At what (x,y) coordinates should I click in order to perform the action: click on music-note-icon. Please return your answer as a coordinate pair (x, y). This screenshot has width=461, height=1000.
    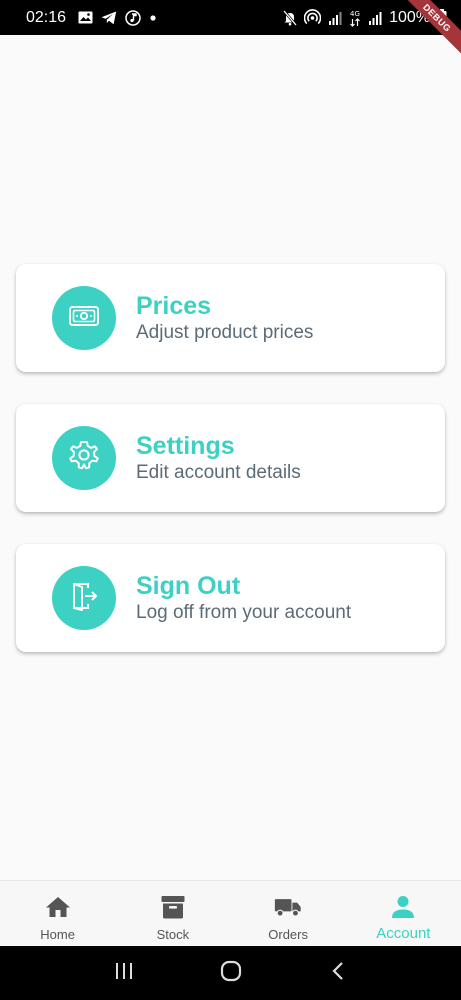
    Looking at the image, I should click on (133, 17).